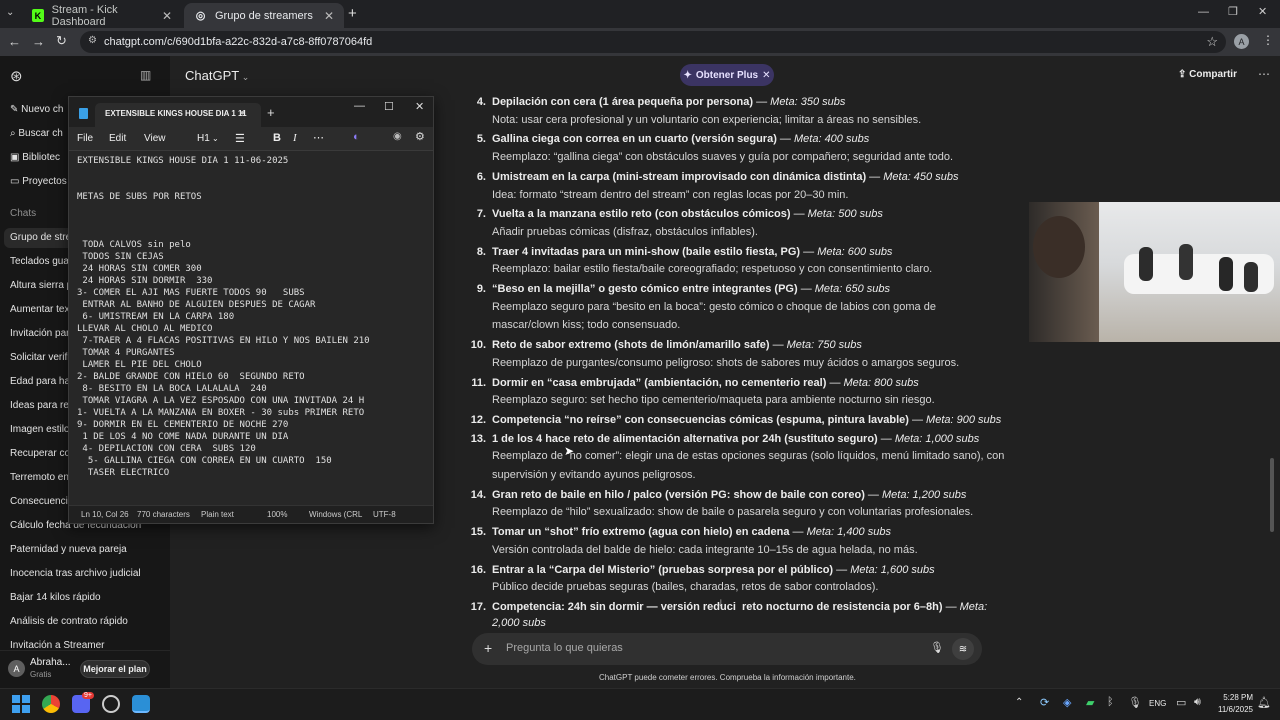 The width and height of the screenshot is (1280, 720). I want to click on italic-icon: I, so click(295, 138).